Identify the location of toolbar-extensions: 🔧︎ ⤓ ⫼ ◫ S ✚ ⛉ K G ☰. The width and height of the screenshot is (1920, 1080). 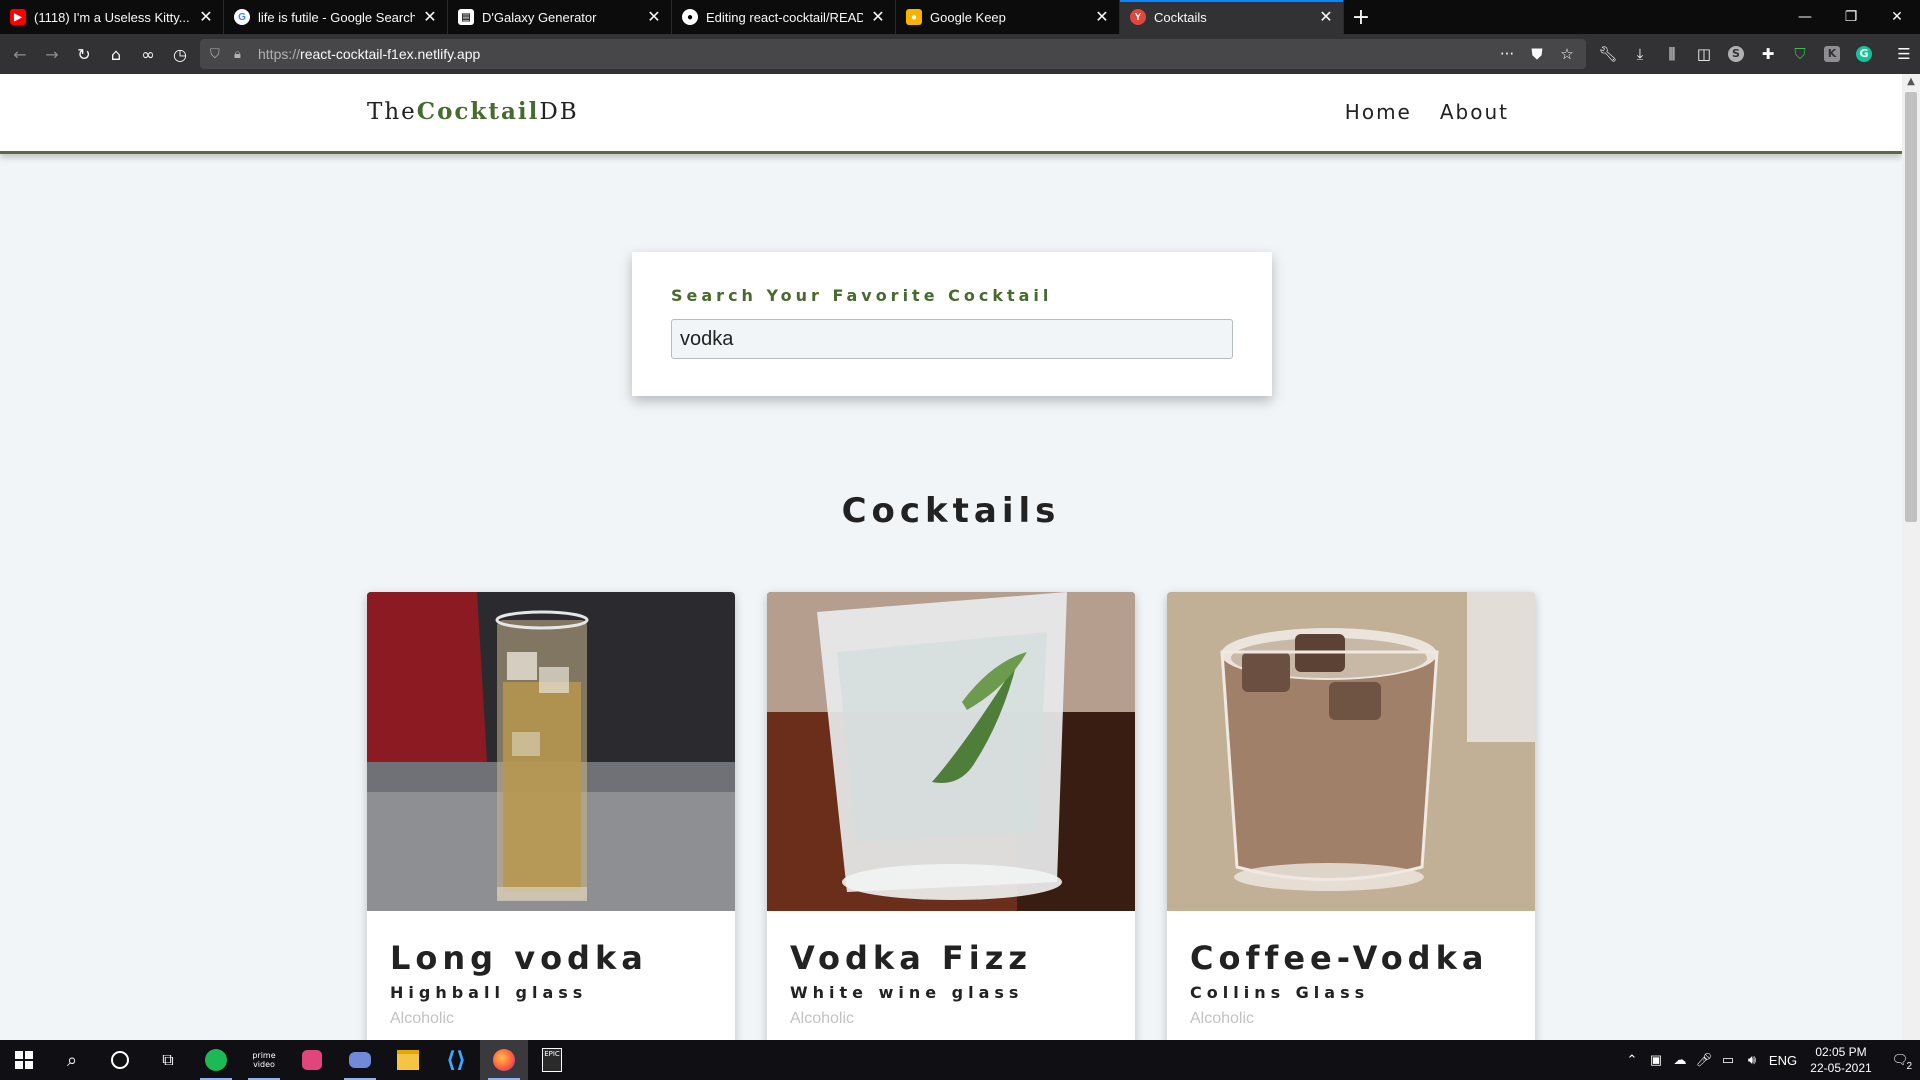
(1756, 54).